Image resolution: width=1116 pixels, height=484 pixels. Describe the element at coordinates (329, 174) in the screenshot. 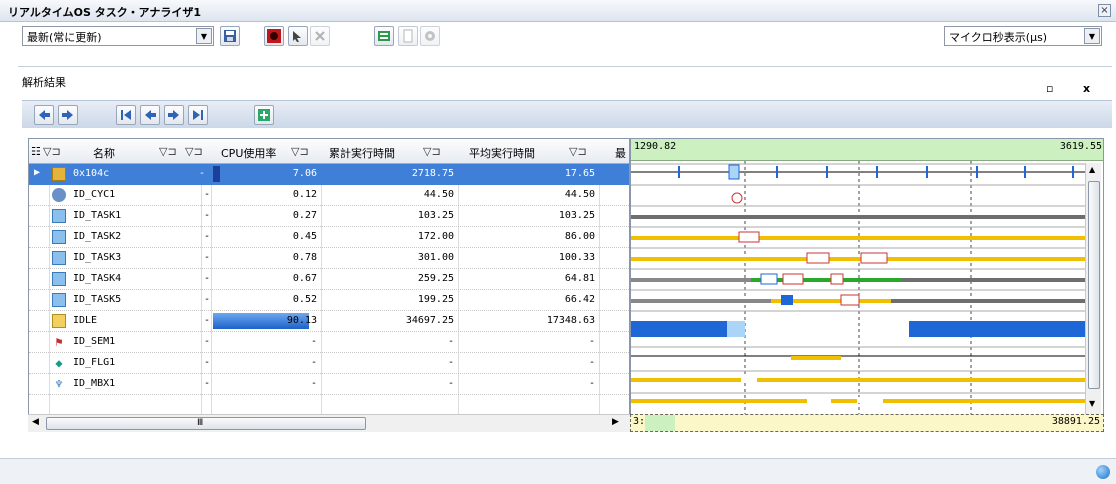

I see `table-row: ▶ 0x104c - 7.06 2718.75 17.65` at that location.